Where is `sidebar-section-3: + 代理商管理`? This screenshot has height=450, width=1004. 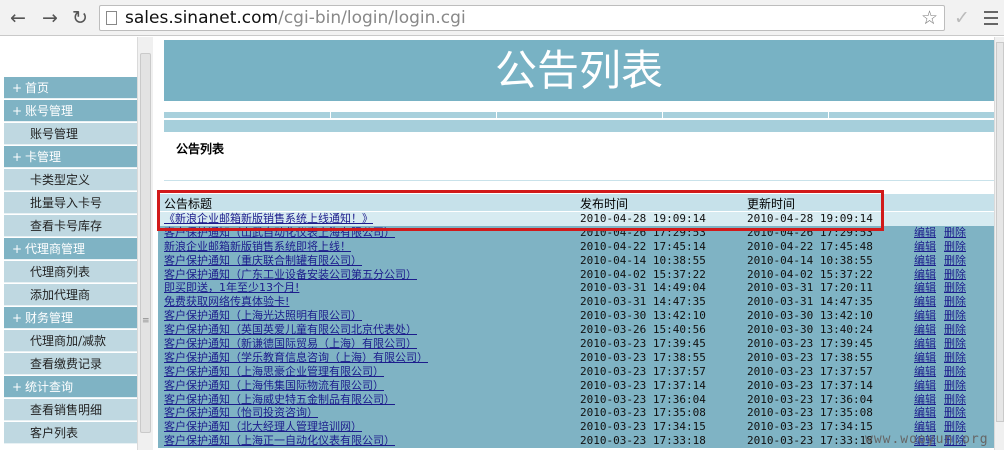 sidebar-section-3: + 代理商管理 is located at coordinates (70, 249).